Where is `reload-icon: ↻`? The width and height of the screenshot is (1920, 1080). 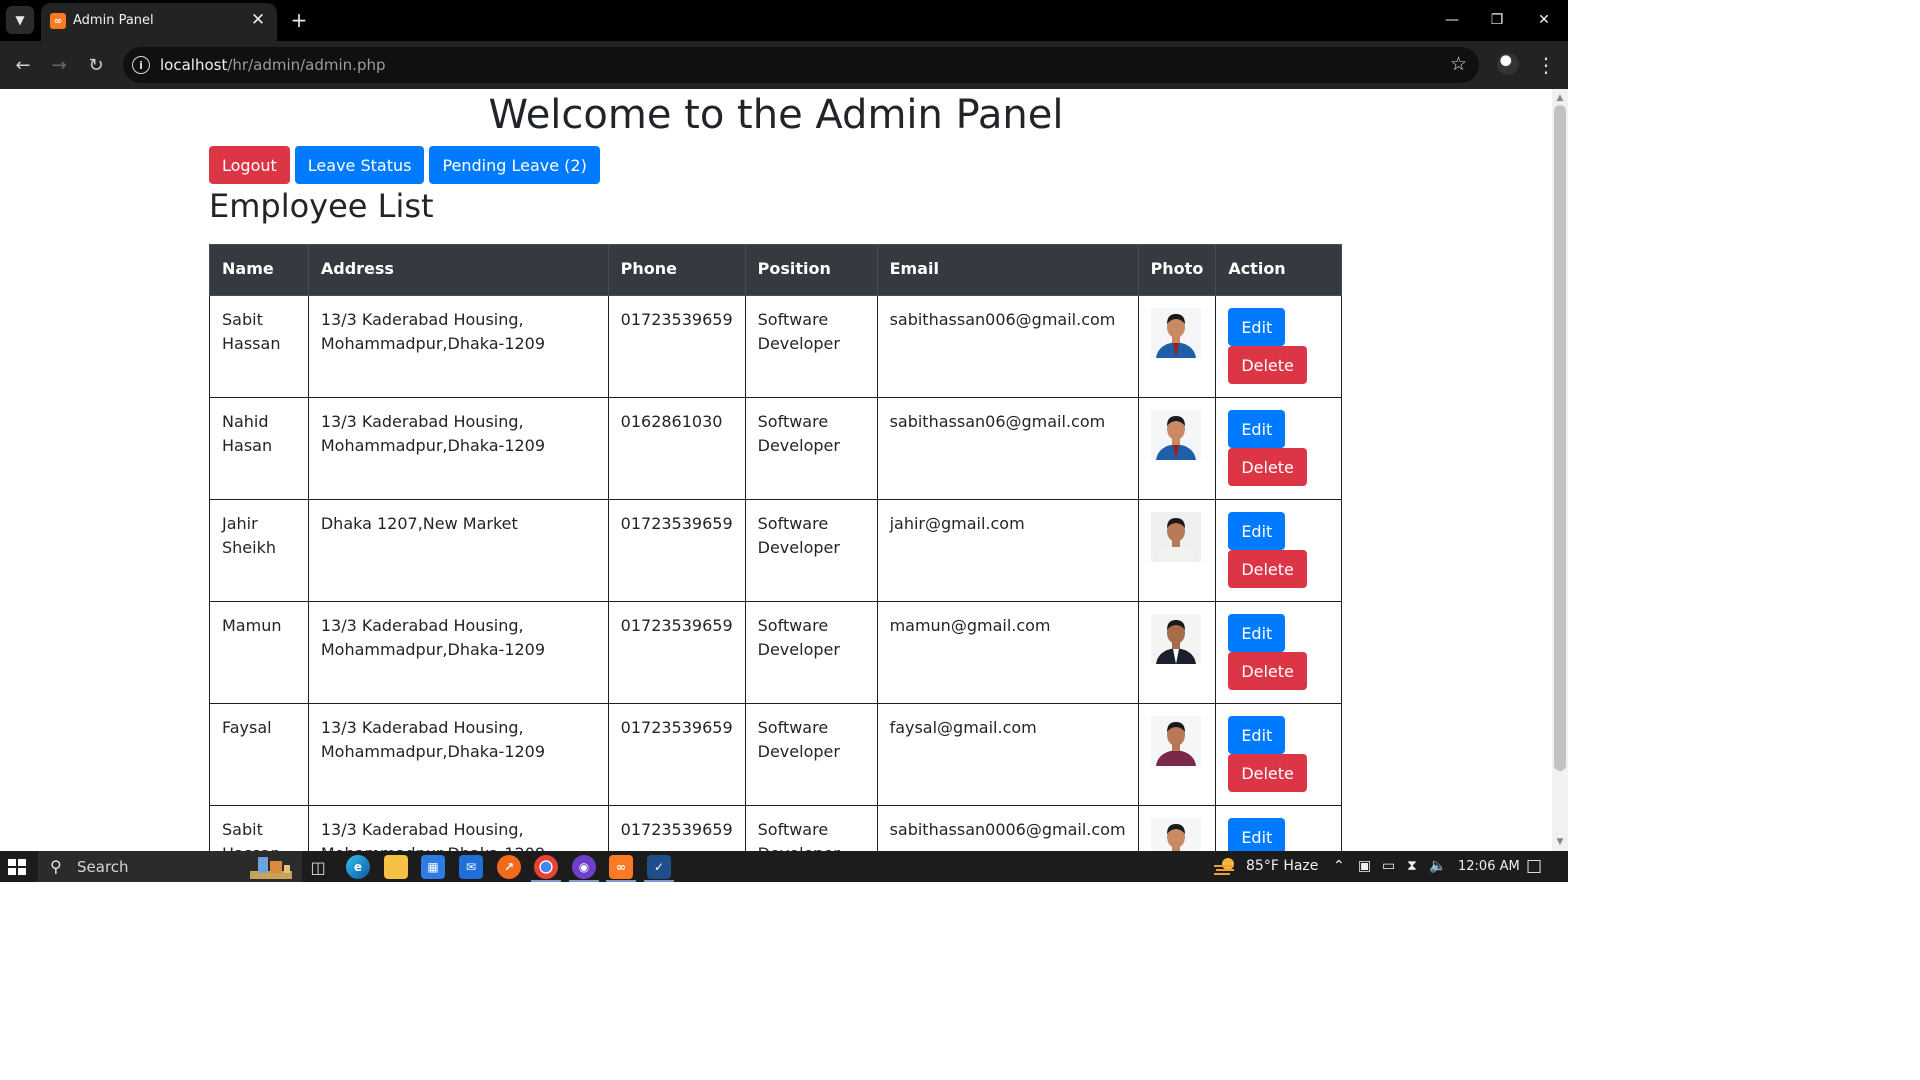 reload-icon: ↻ is located at coordinates (96, 65).